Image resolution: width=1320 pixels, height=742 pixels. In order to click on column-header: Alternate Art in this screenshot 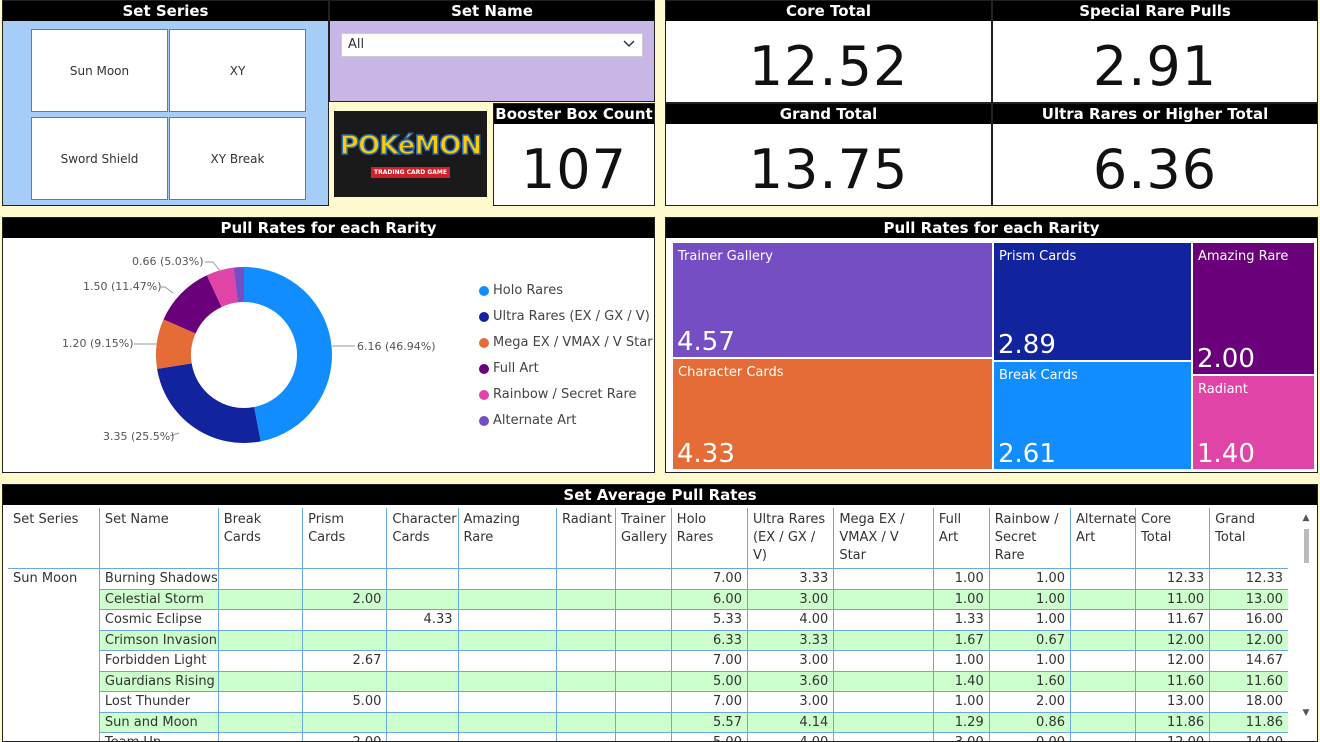, I will do `click(1102, 538)`.